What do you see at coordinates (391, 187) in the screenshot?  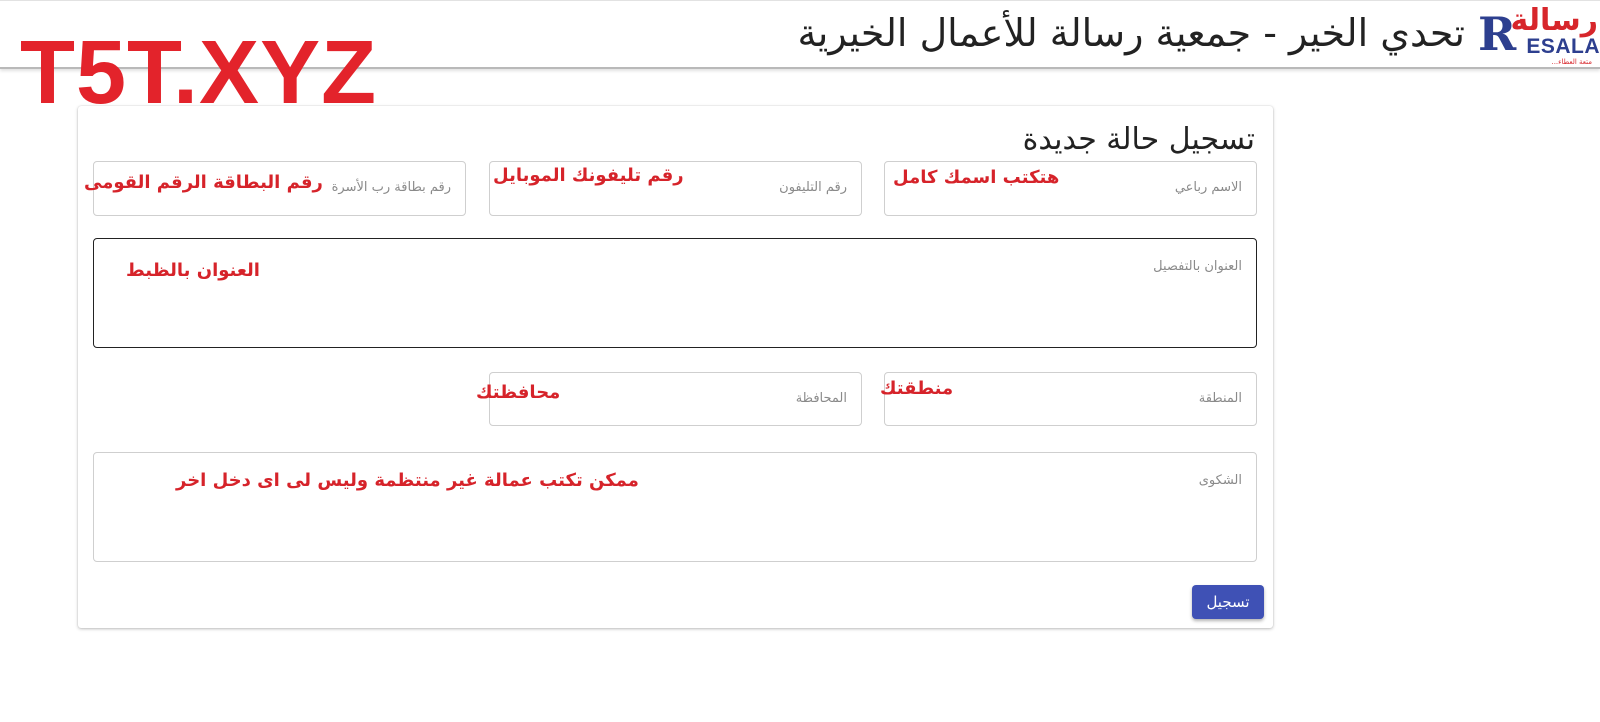 I see `national-id-placeholder: رقم بطاقة رب الأسرة` at bounding box center [391, 187].